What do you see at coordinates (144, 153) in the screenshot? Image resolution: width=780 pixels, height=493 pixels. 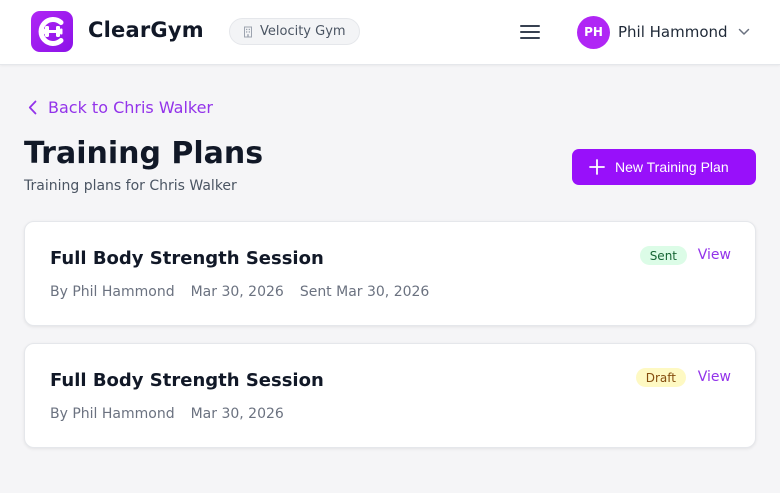 I see `page-title: Training Plans` at bounding box center [144, 153].